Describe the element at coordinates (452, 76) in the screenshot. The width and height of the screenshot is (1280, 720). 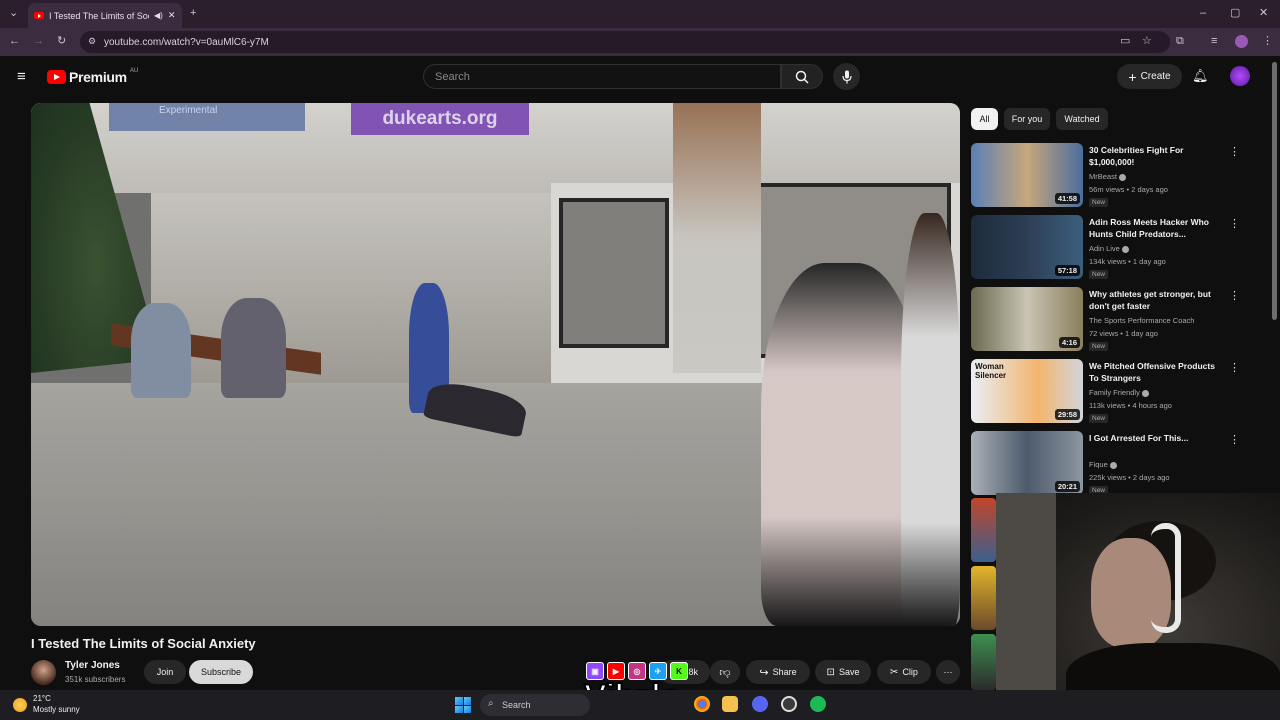
I see `search-placeholder: Search` at that location.